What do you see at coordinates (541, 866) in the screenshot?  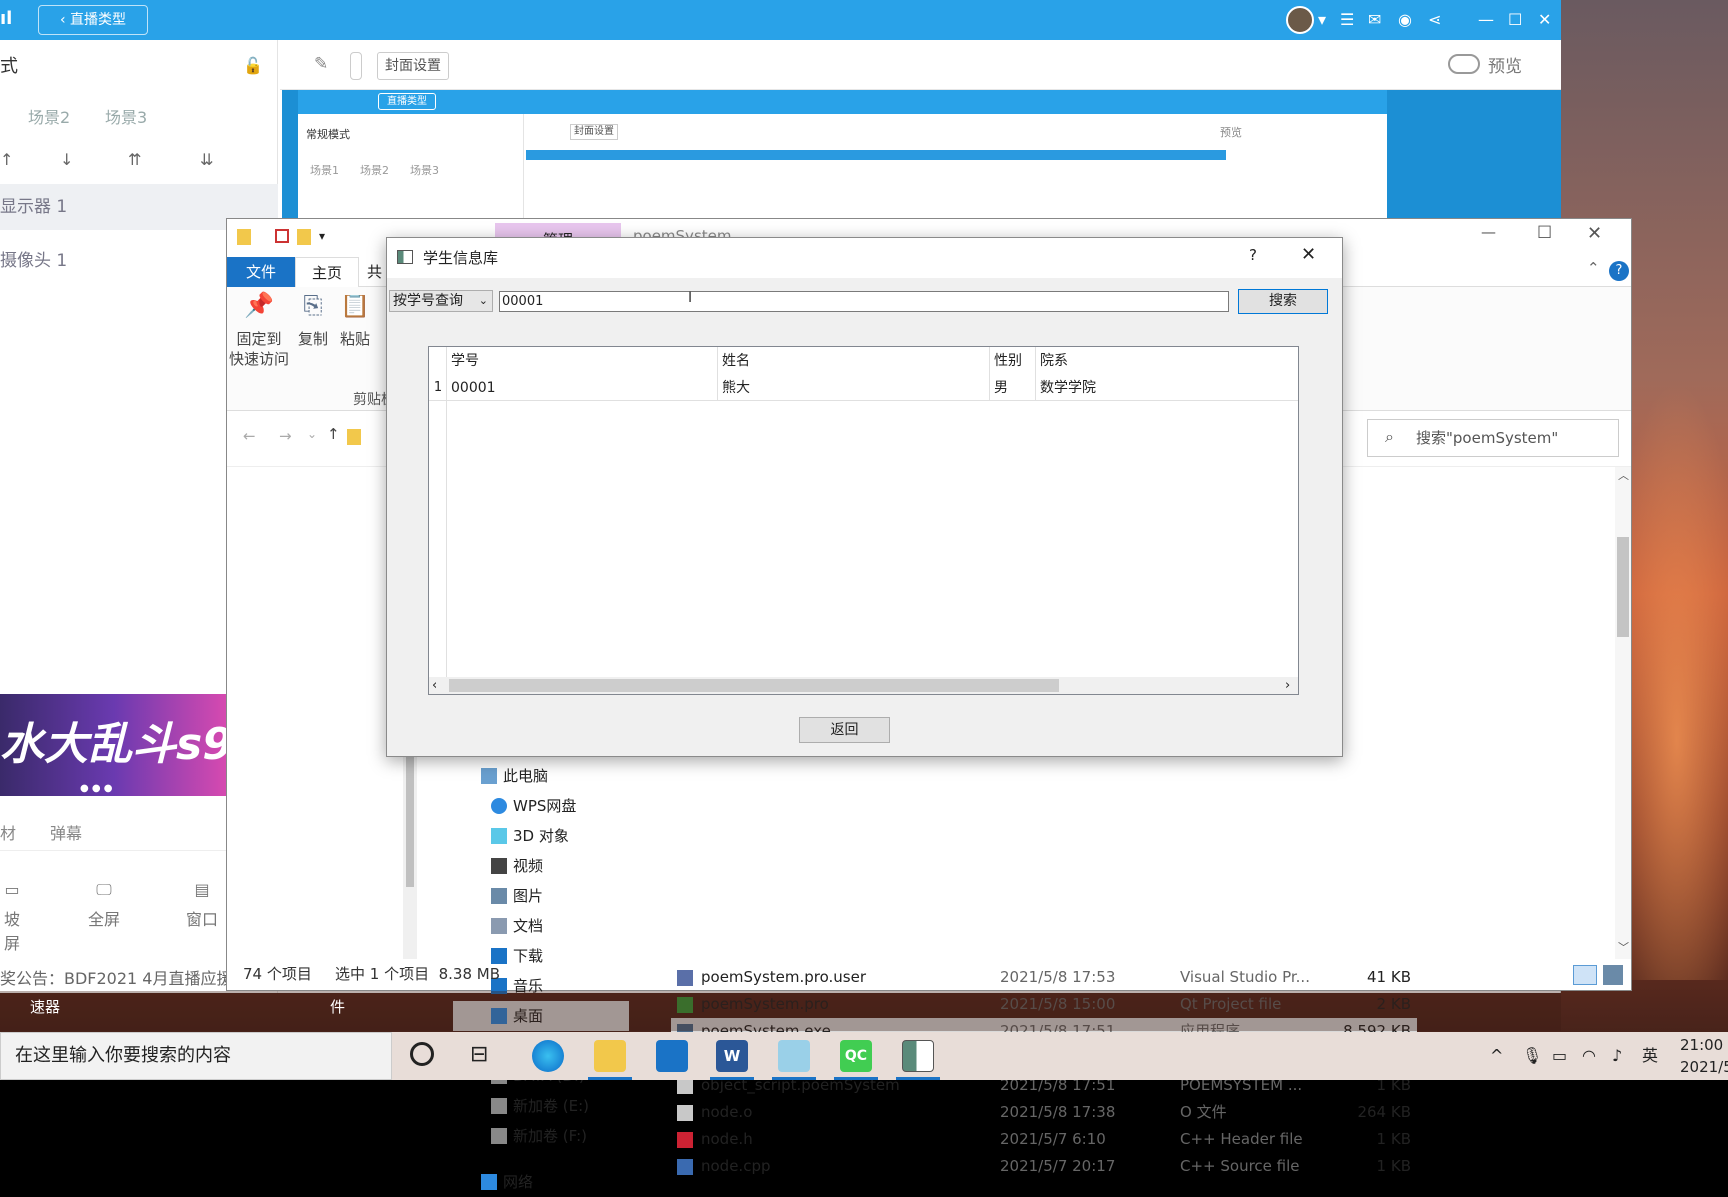 I see `nav-item: 视频` at bounding box center [541, 866].